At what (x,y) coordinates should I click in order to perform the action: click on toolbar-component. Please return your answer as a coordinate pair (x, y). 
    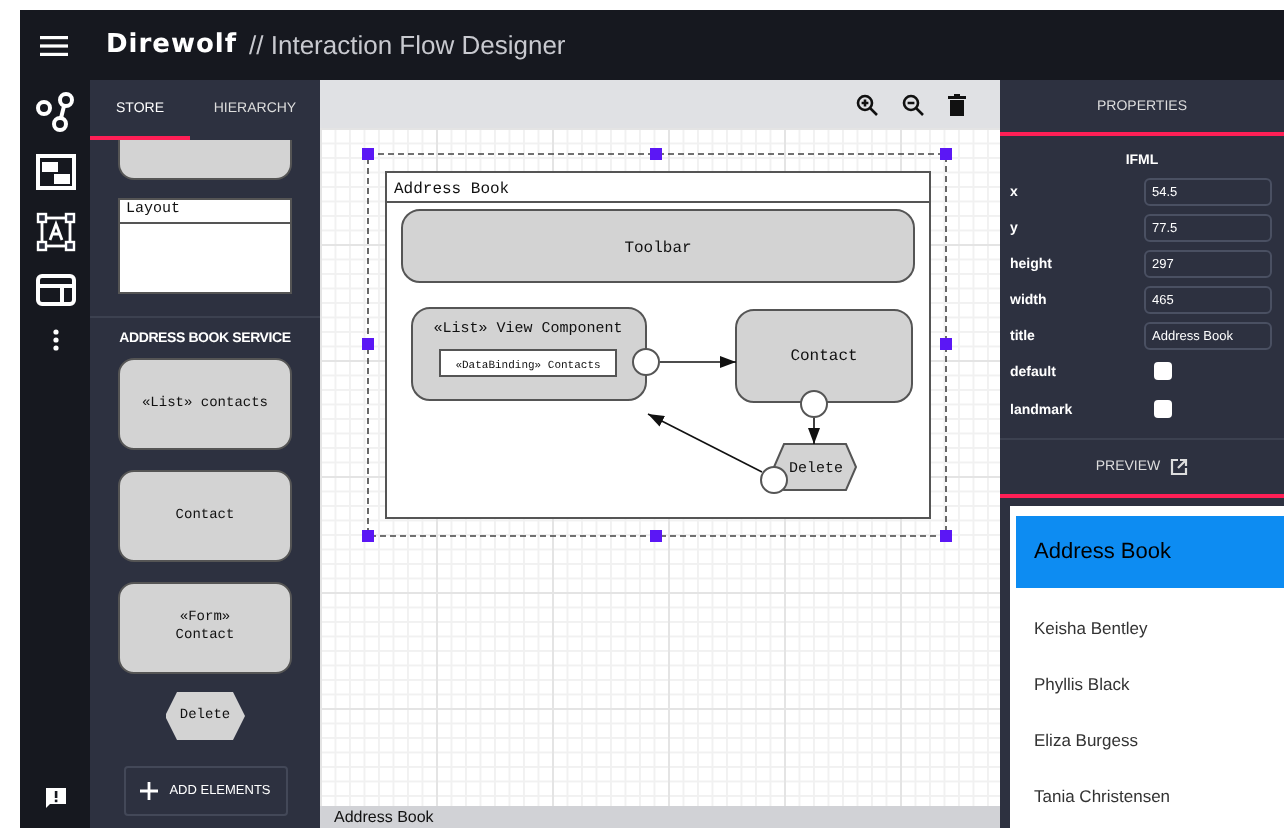
    Looking at the image, I should click on (658, 246).